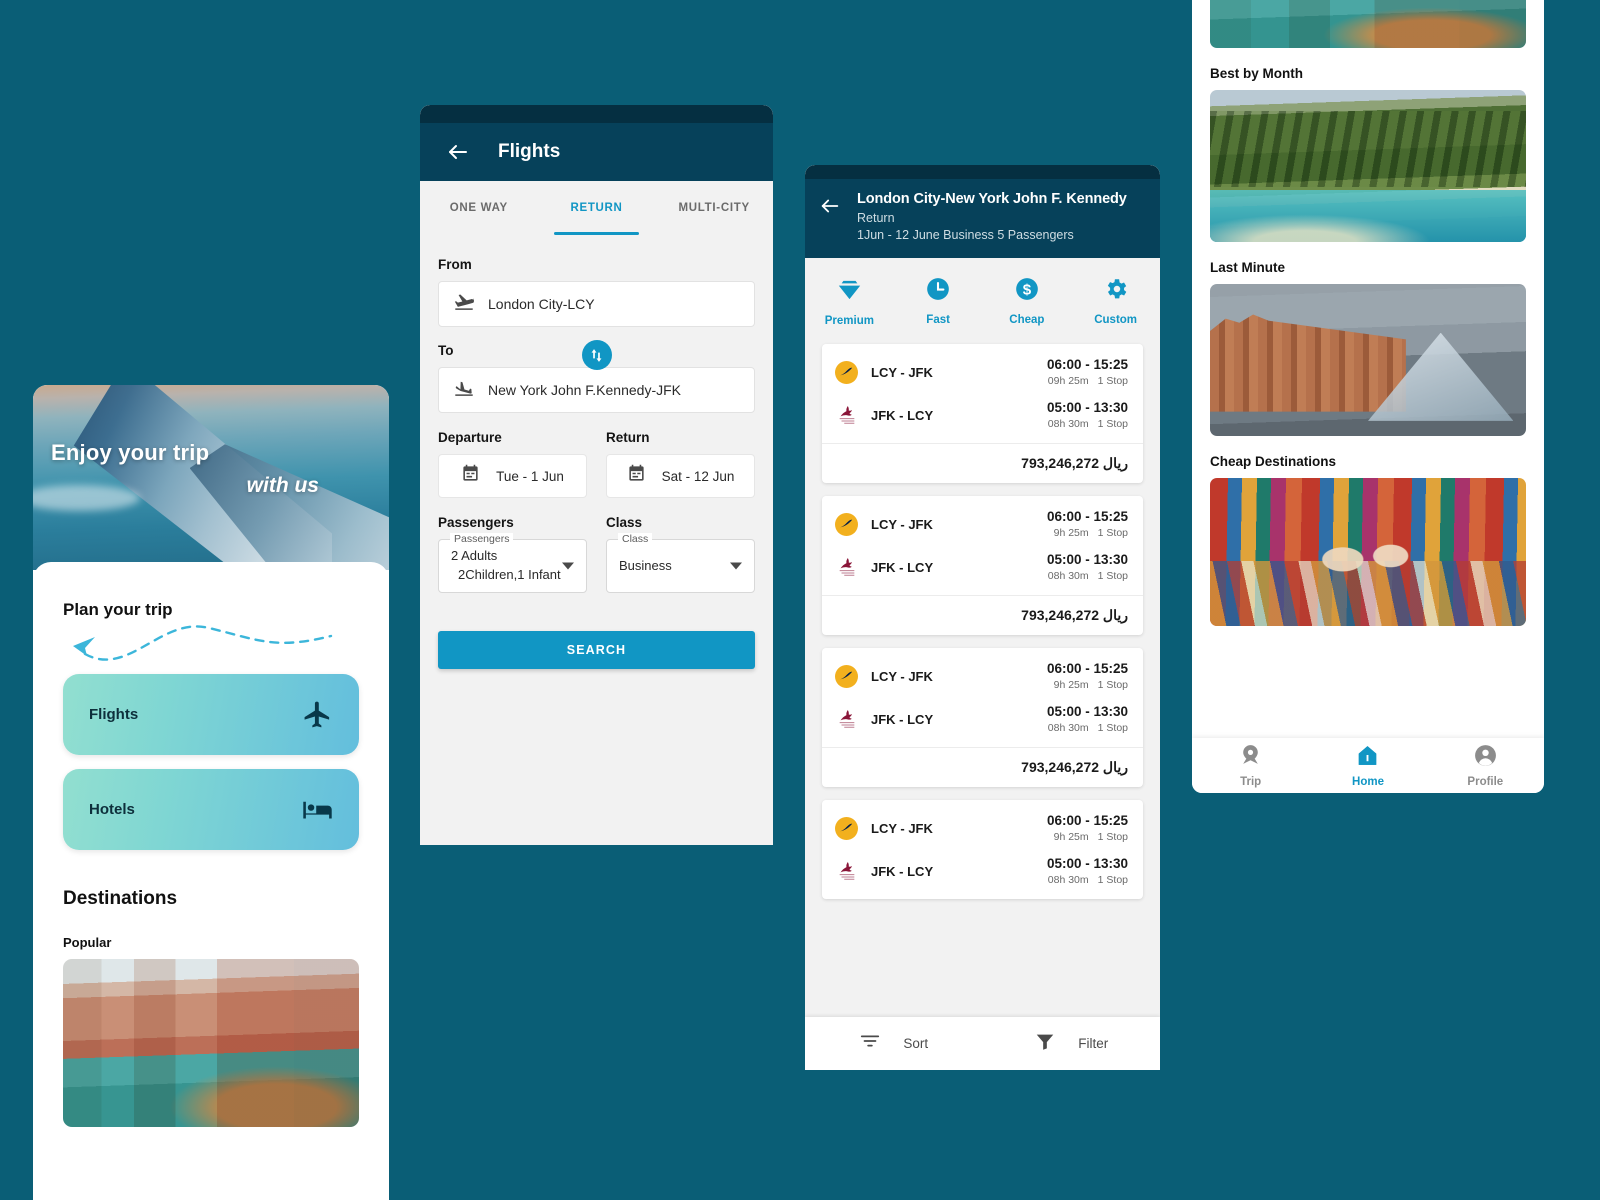 This screenshot has height=1200, width=1600. Describe the element at coordinates (596, 304) in the screenshot. I see `from-airport-input: London City-LCY` at that location.